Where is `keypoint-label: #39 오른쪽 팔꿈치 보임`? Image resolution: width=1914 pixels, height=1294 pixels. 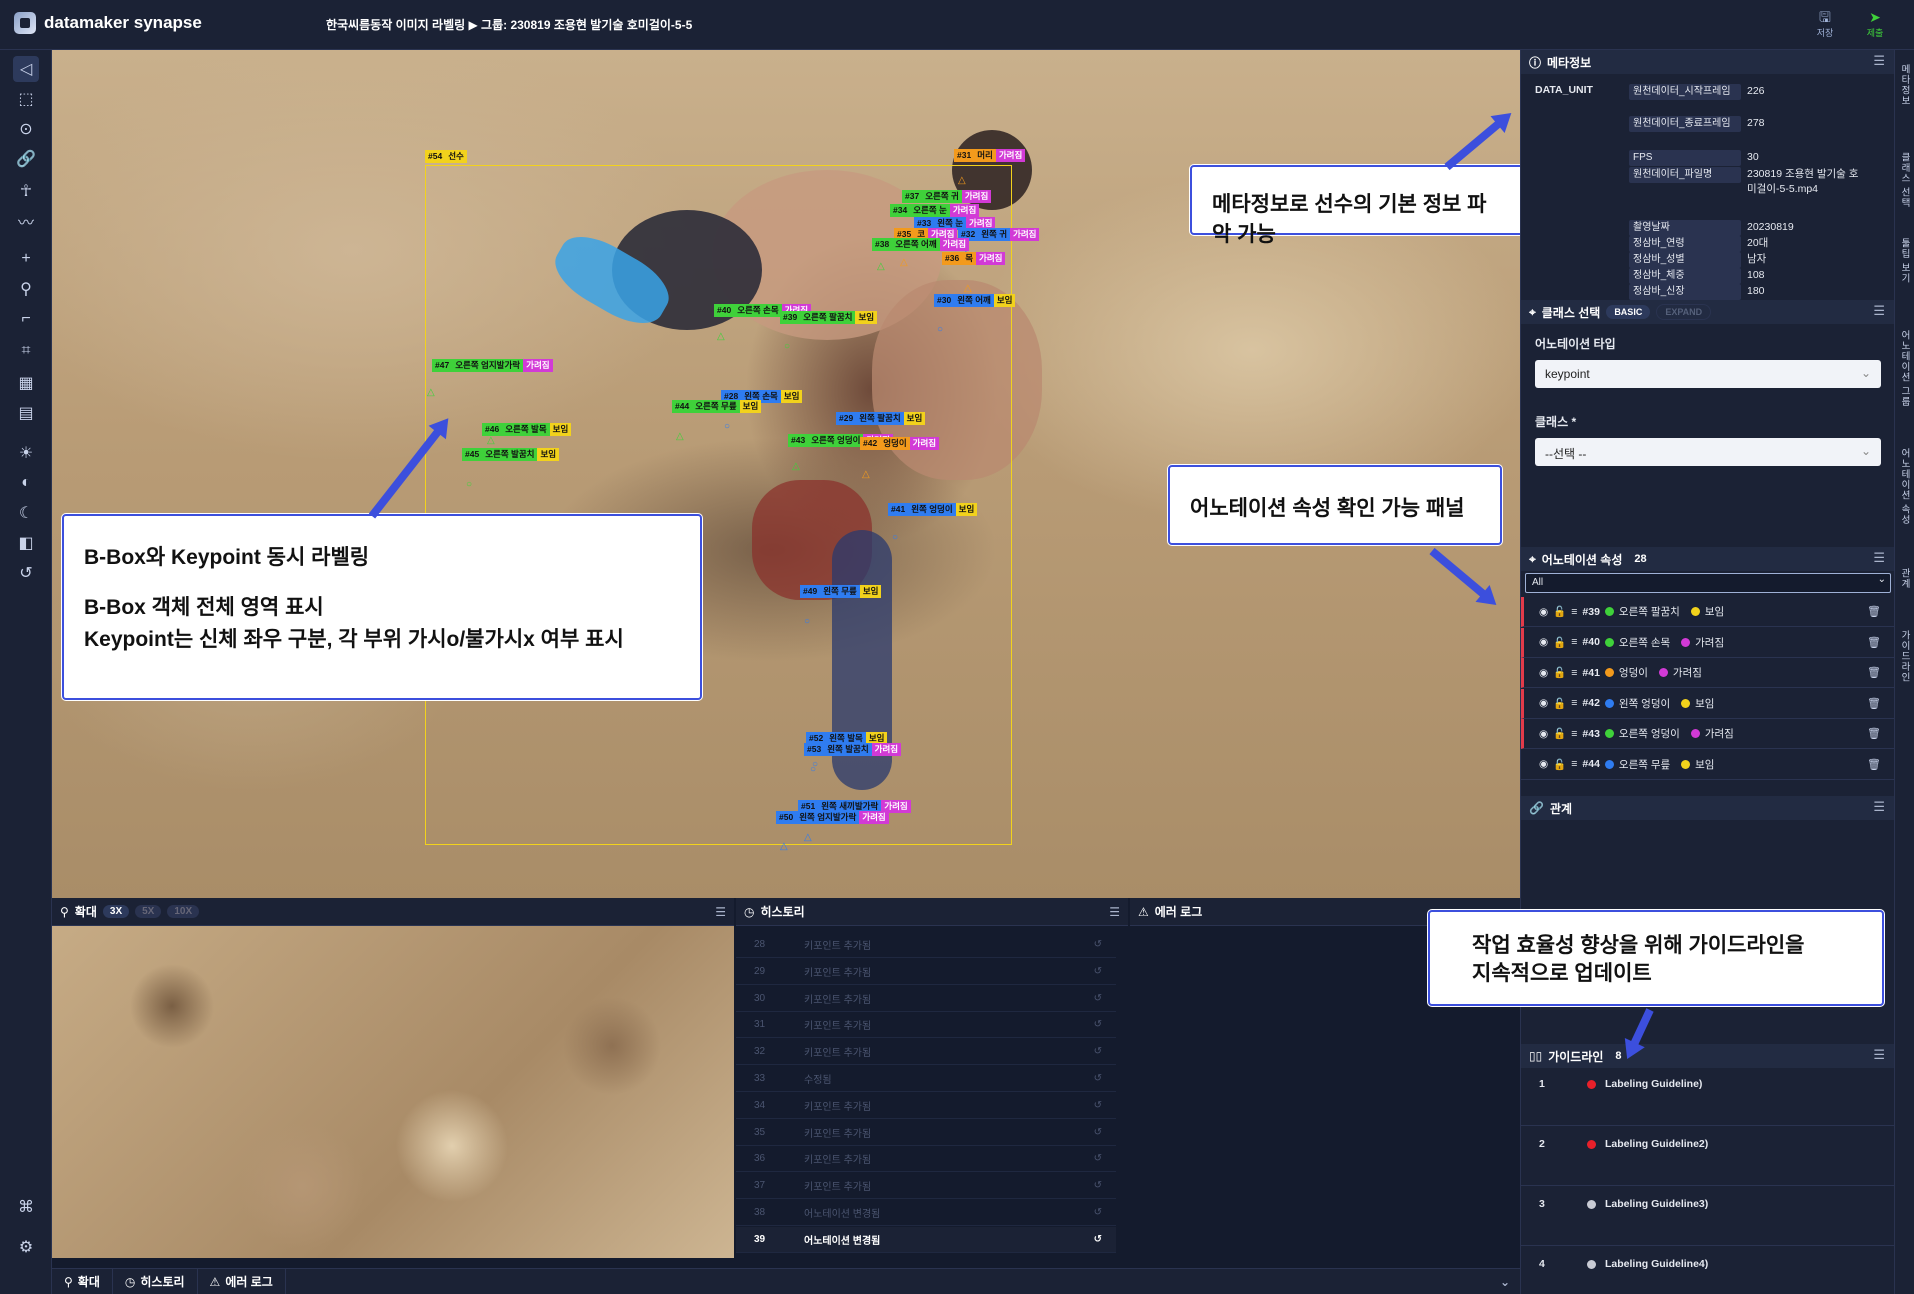 keypoint-label: #39 오른쪽 팔꿈치 보임 is located at coordinates (829, 317).